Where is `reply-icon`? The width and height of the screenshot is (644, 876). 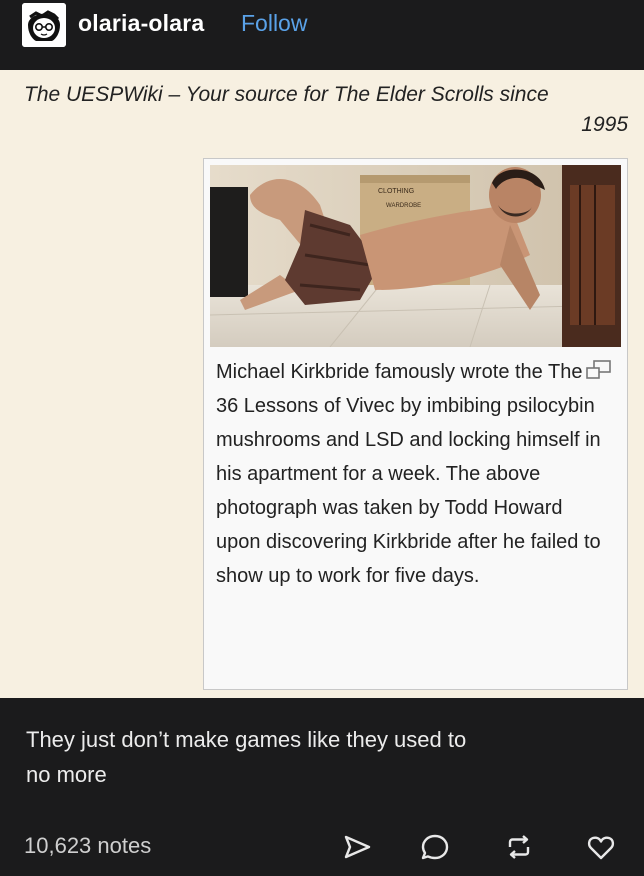
reply-icon is located at coordinates (435, 847).